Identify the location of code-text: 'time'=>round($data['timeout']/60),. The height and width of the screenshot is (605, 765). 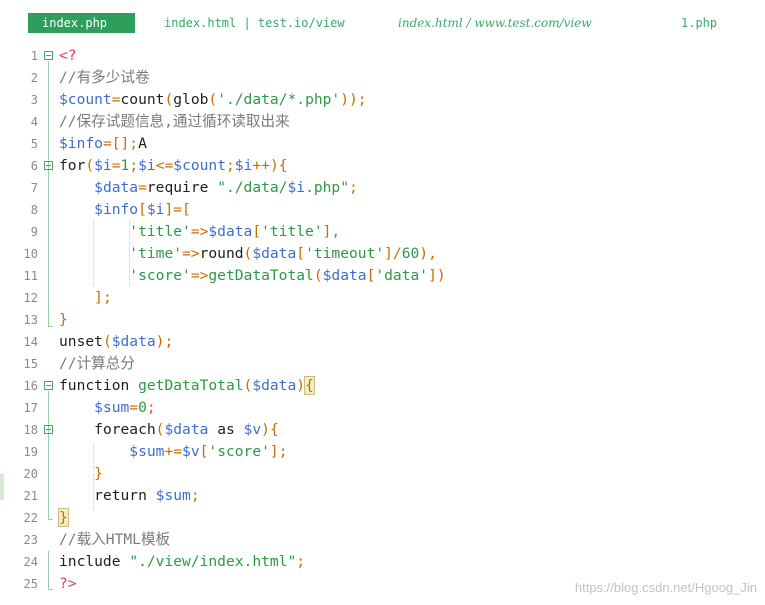
(283, 253).